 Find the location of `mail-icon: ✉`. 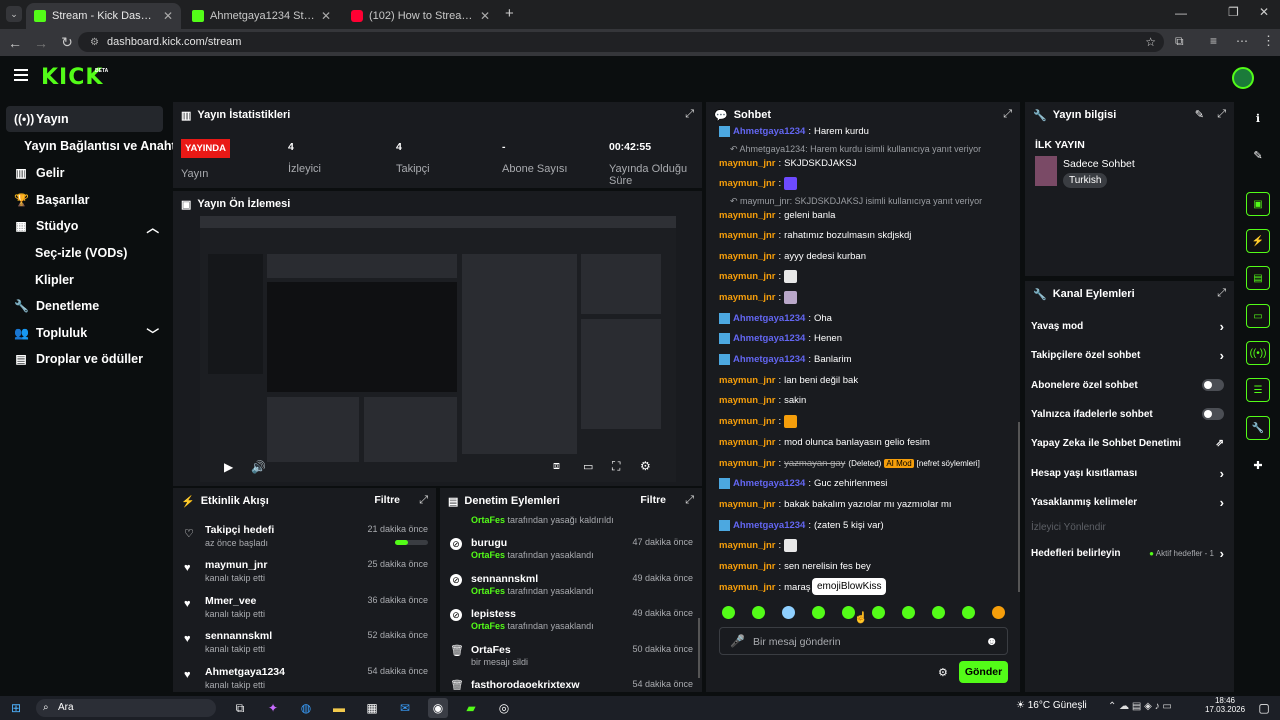

mail-icon: ✉ is located at coordinates (405, 708).